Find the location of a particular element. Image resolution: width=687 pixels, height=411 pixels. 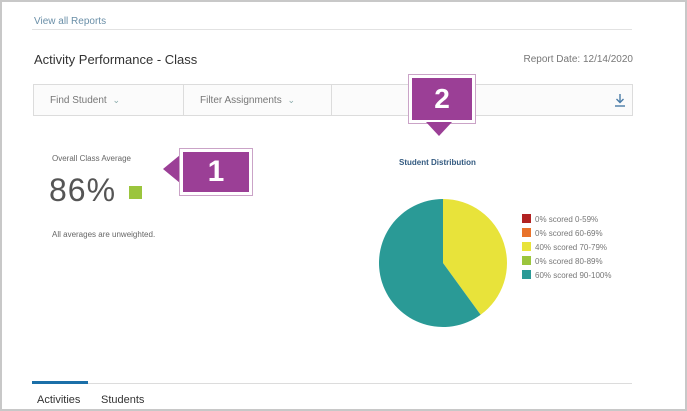

legend-item: 0% scored 0-59% is located at coordinates (567, 220).